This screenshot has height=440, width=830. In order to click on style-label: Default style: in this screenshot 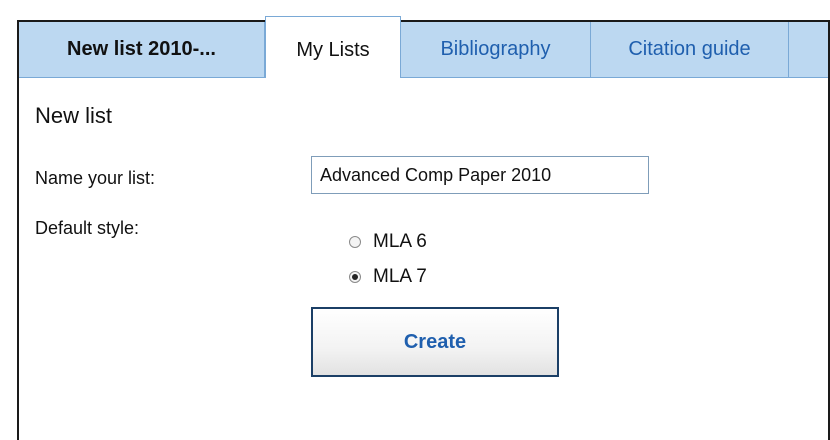, I will do `click(87, 228)`.